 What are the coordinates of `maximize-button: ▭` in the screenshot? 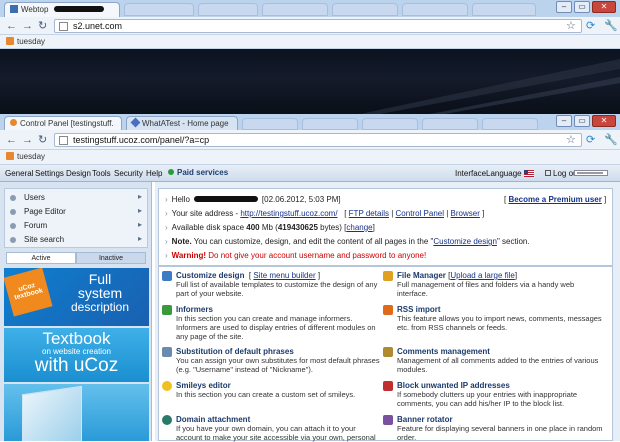 It's located at (582, 7).